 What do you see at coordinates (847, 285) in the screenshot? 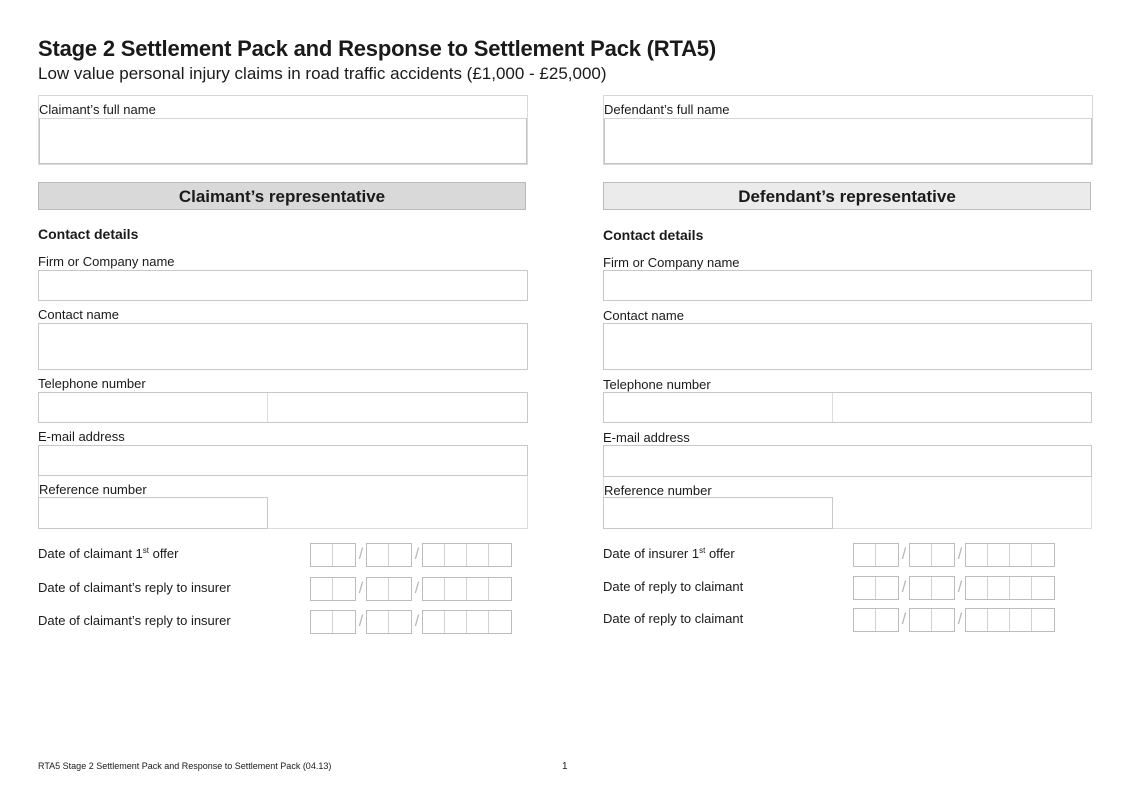
I see `defendant-firm-input` at bounding box center [847, 285].